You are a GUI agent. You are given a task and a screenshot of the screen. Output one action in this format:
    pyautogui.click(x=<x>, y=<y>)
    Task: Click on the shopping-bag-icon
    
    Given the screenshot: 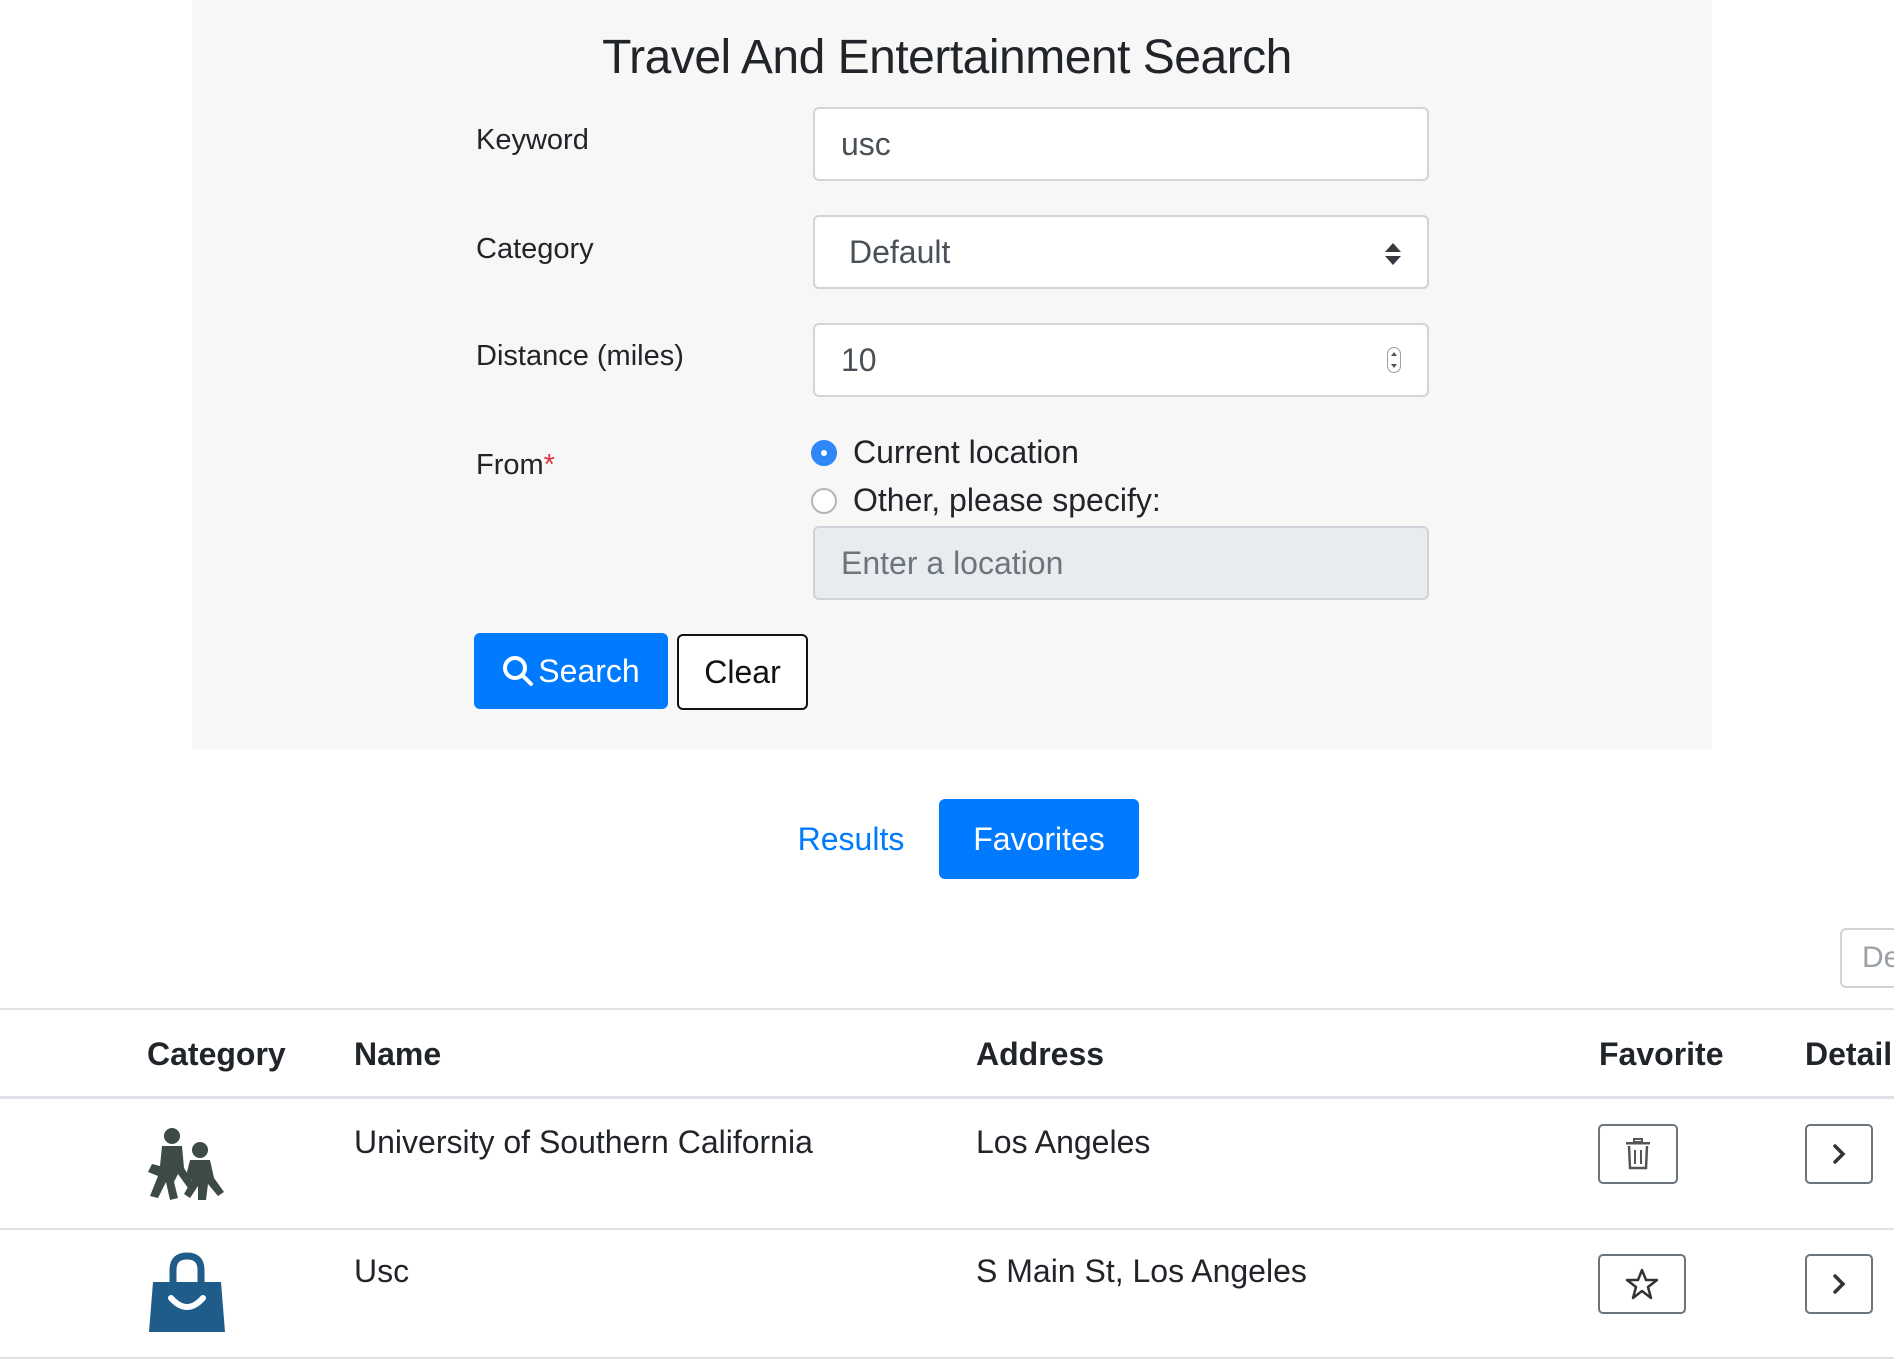 What is the action you would take?
    pyautogui.click(x=187, y=1292)
    